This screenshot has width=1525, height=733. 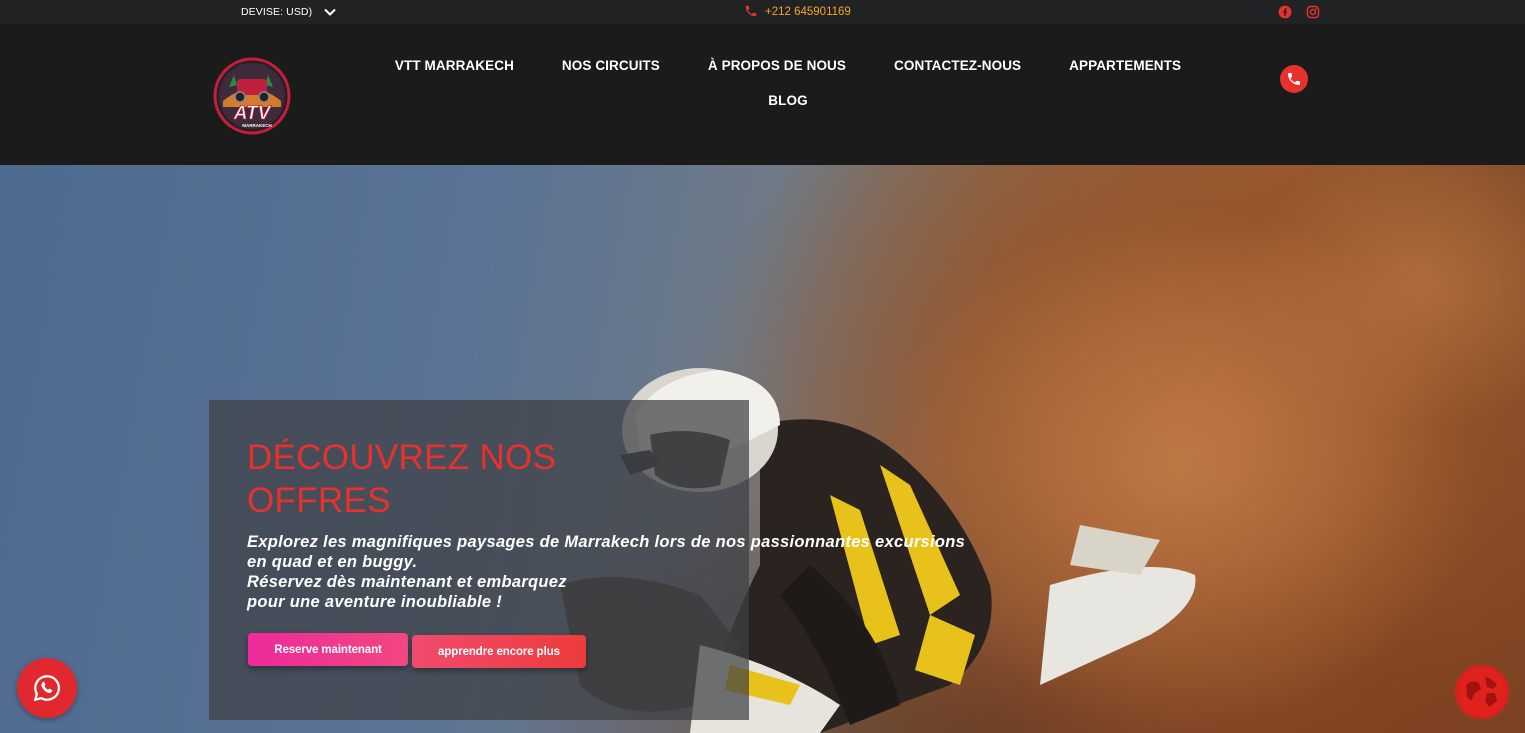 What do you see at coordinates (1125, 66) in the screenshot?
I see `nav-item-appartements: APPARTEMENTS` at bounding box center [1125, 66].